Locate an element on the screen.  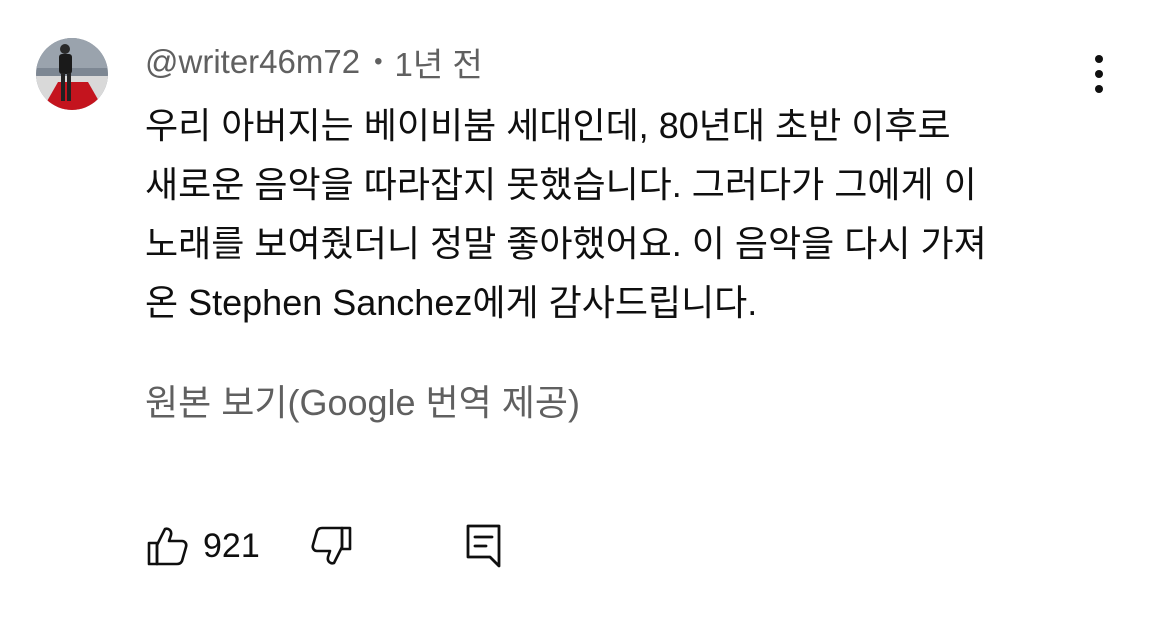
reply-button is located at coordinates (484, 546).